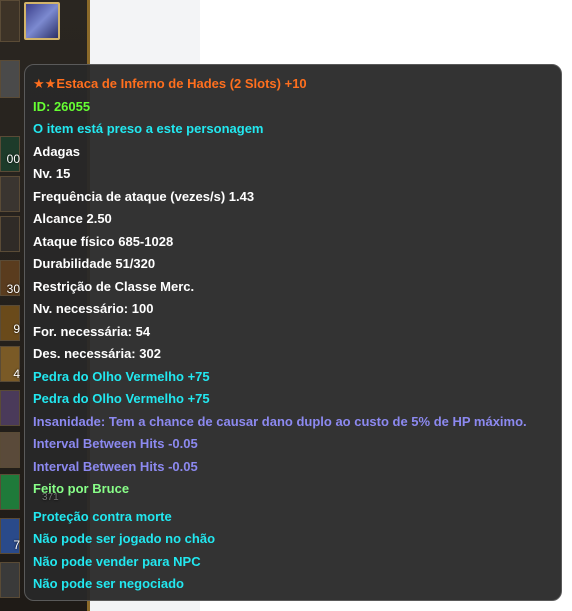 The image size is (572, 611). What do you see at coordinates (16, 329) in the screenshot?
I see `item-count: 9` at bounding box center [16, 329].